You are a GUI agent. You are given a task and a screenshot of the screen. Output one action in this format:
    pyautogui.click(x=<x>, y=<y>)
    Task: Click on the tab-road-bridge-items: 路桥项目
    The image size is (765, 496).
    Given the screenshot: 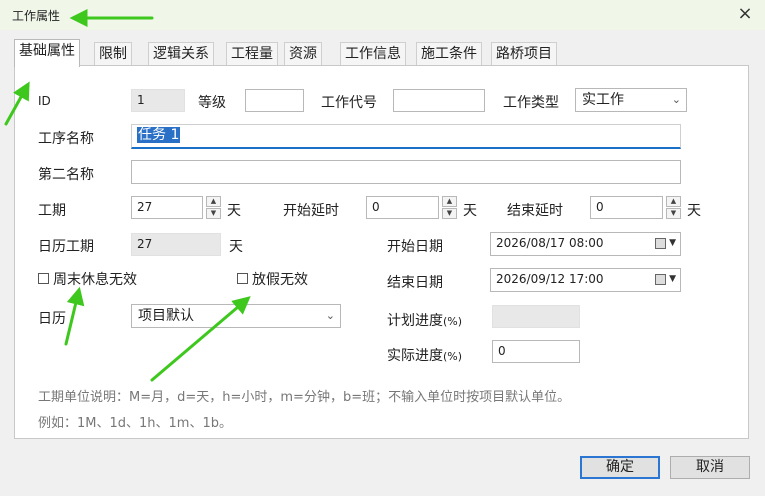 What is the action you would take?
    pyautogui.click(x=524, y=53)
    